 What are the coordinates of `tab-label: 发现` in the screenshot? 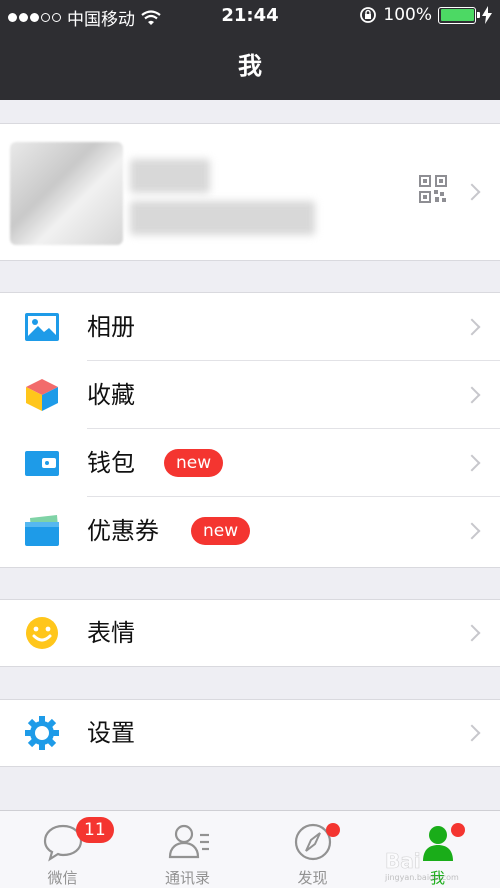 It's located at (312, 878).